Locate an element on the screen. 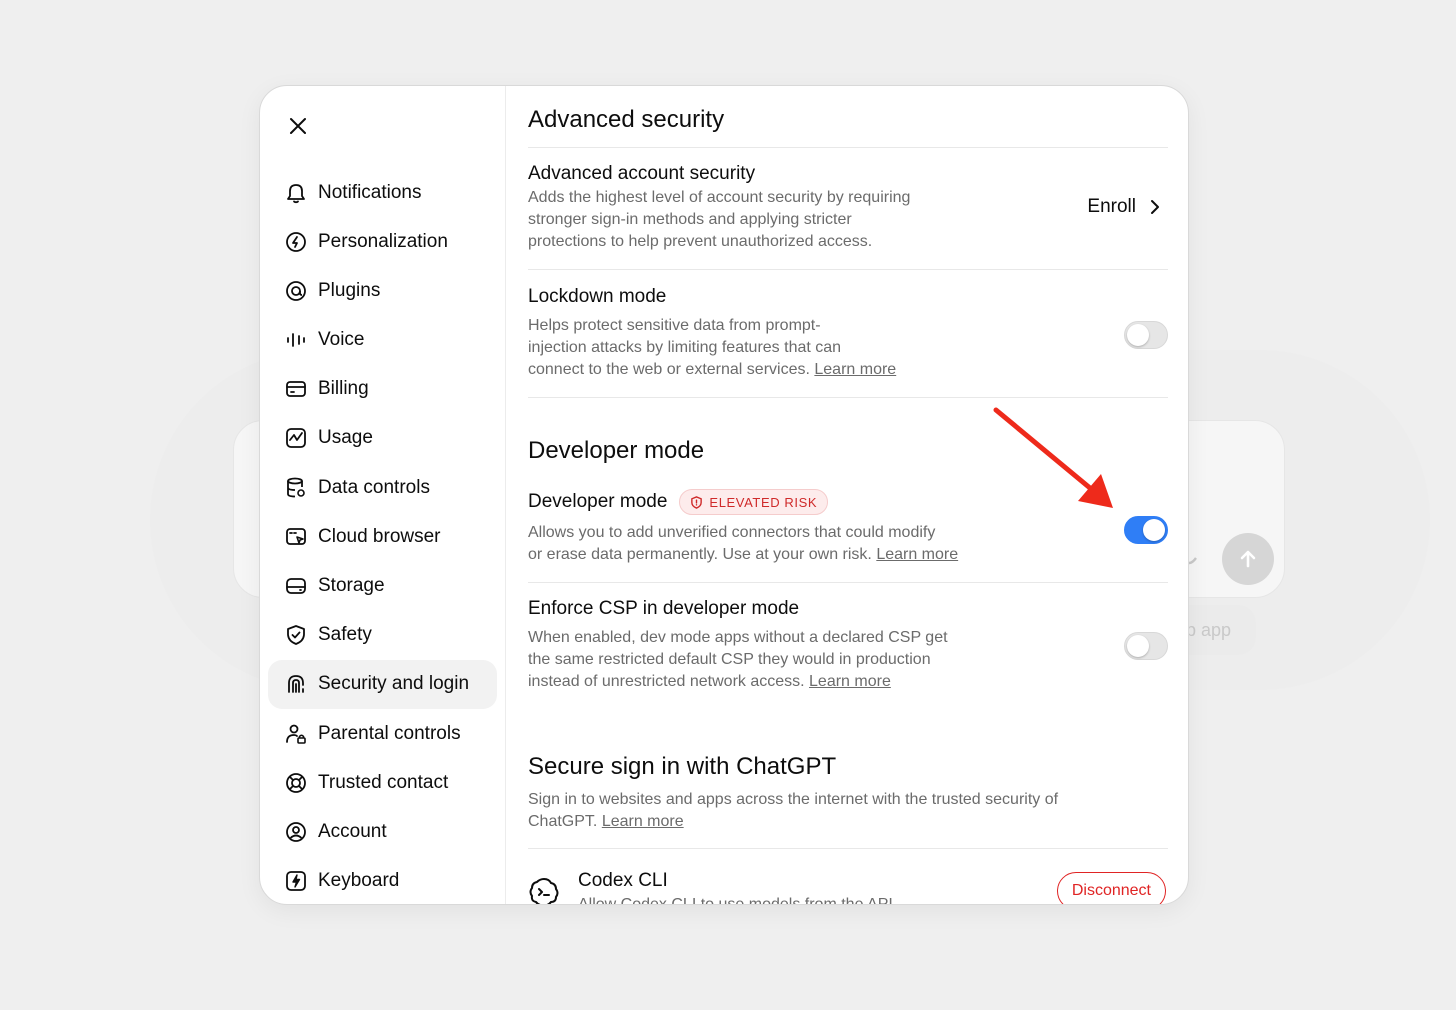 This screenshot has width=1456, height=1010. sidebar-item-label: Storage is located at coordinates (351, 585).